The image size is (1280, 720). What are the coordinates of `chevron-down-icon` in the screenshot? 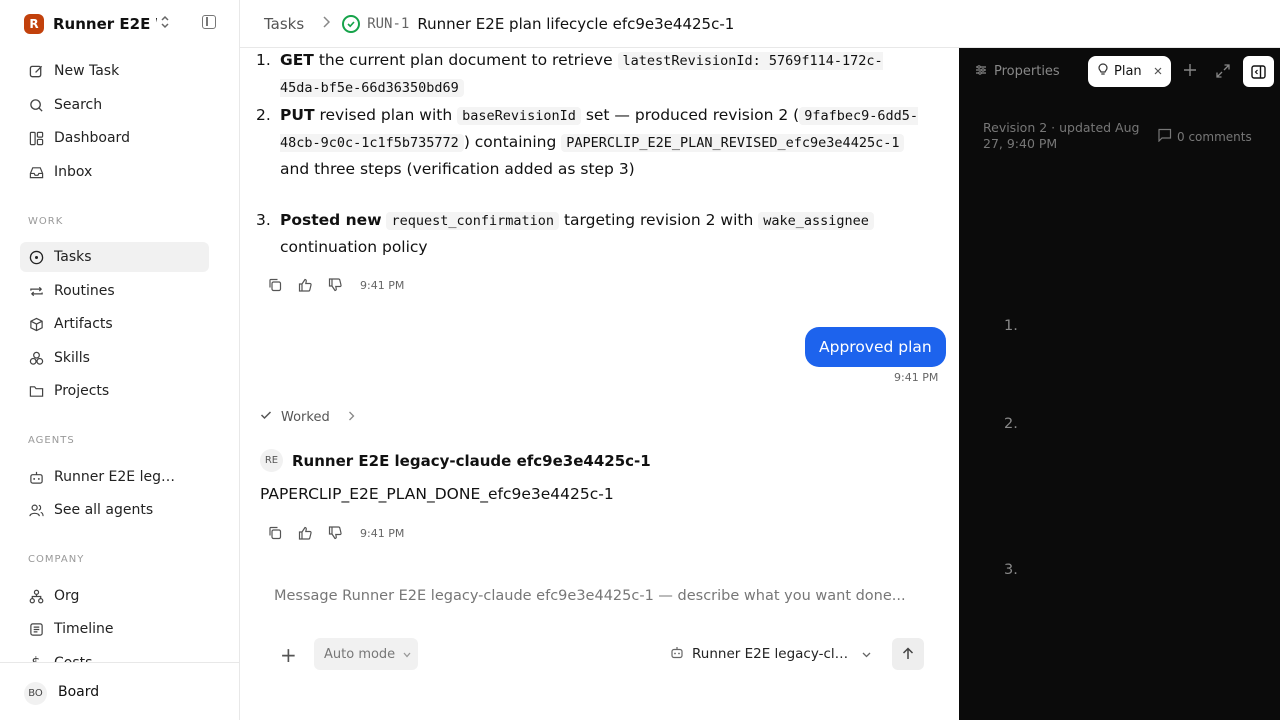 It's located at (866, 654).